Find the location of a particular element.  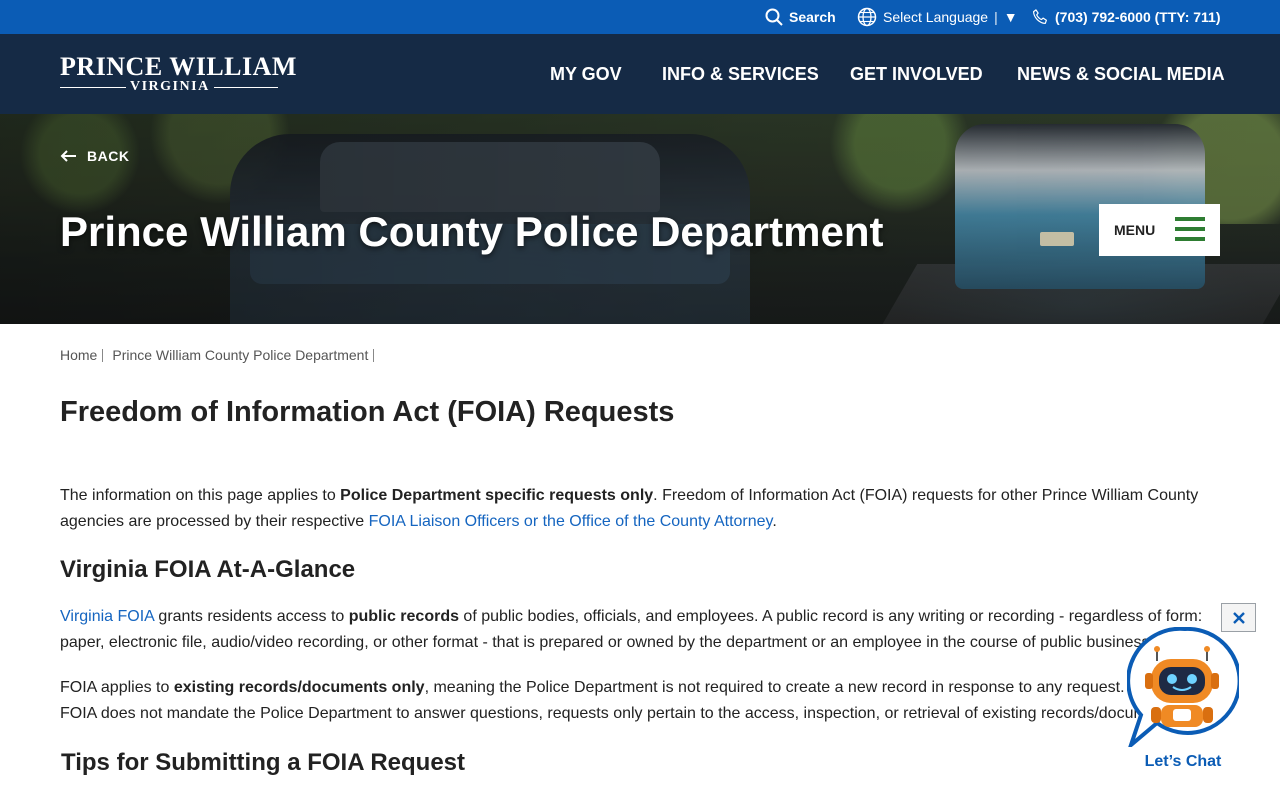

chatbot-launcher is located at coordinates (1184, 689).